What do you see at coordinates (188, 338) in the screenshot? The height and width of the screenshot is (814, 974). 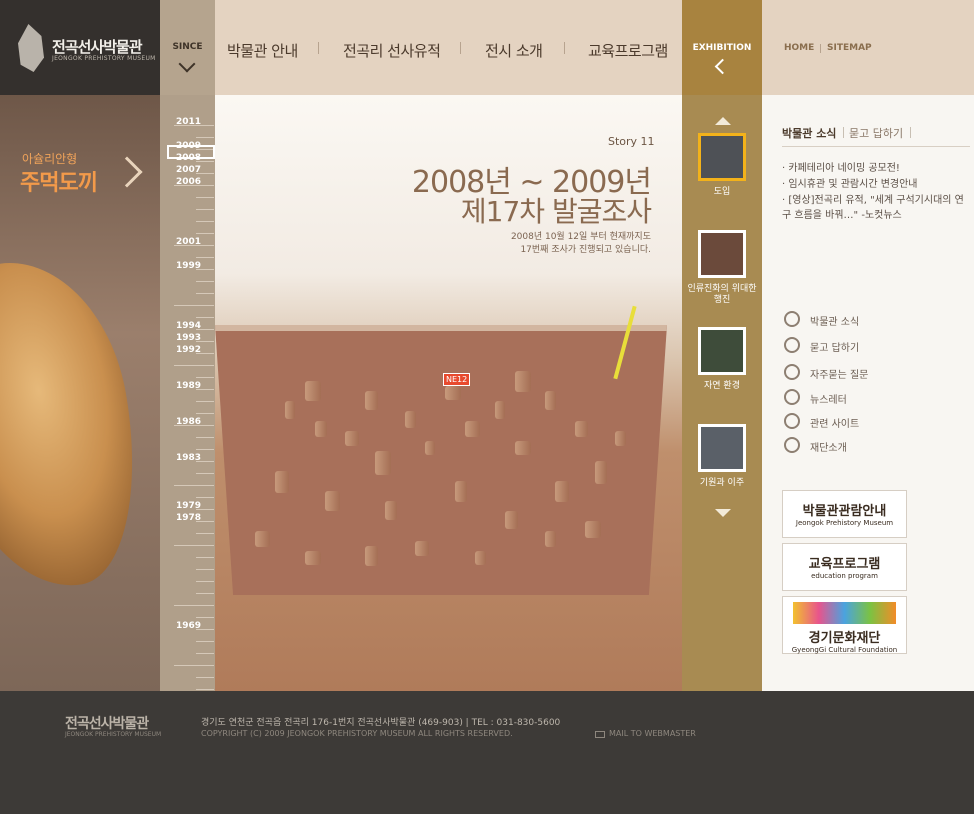 I see `timeline-year: 1993` at bounding box center [188, 338].